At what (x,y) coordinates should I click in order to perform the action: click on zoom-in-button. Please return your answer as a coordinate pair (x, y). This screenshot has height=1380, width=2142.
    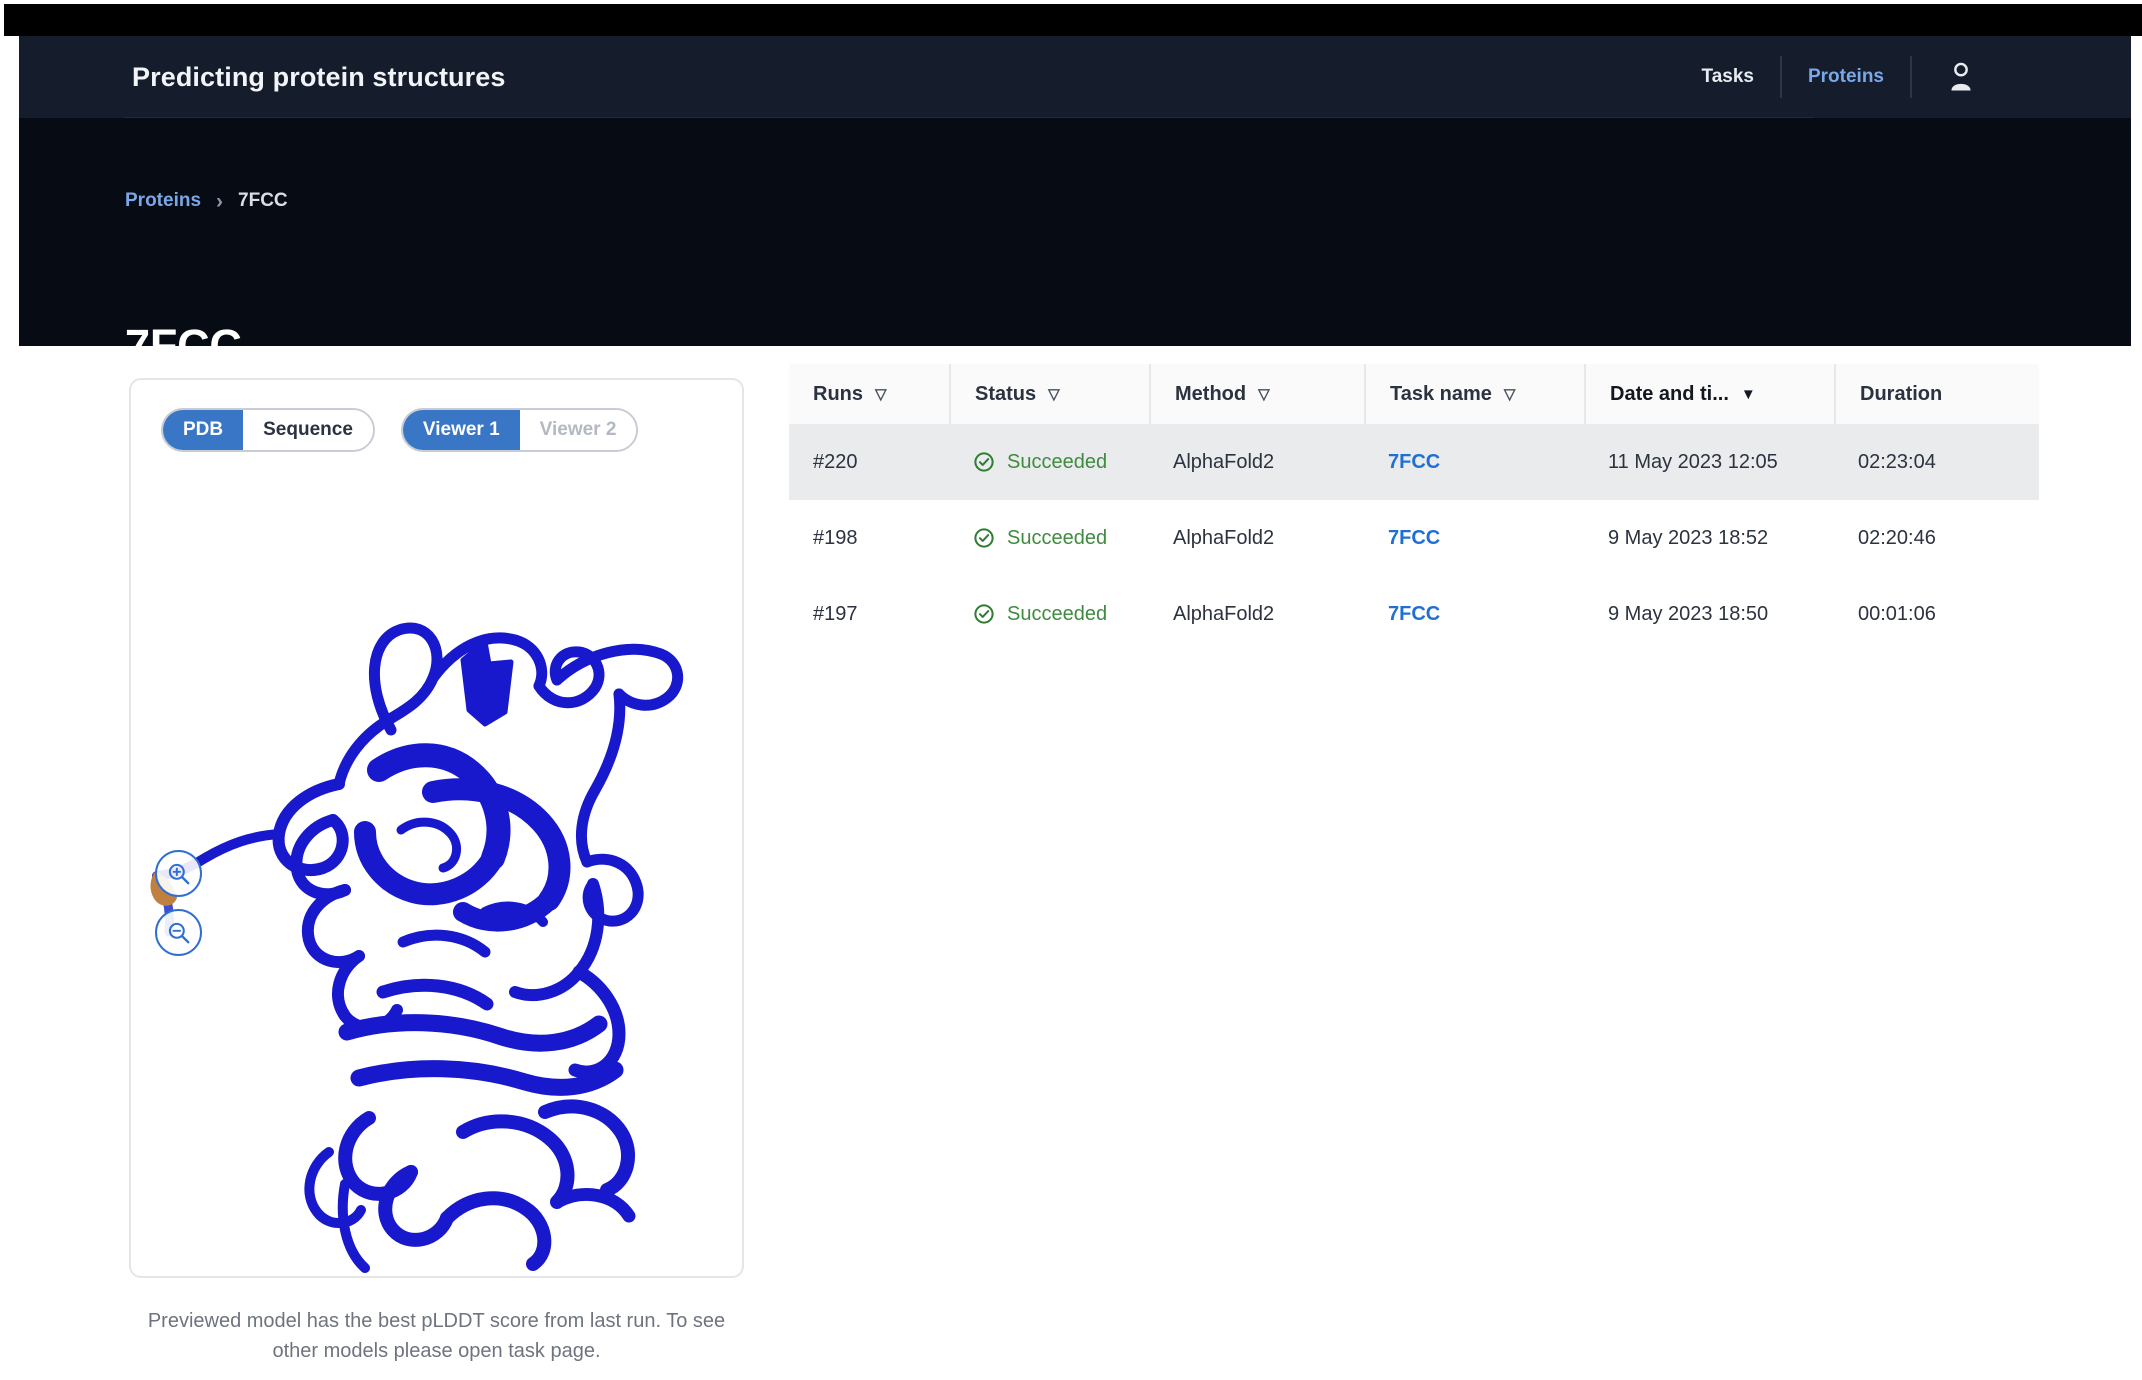
    Looking at the image, I should click on (178, 873).